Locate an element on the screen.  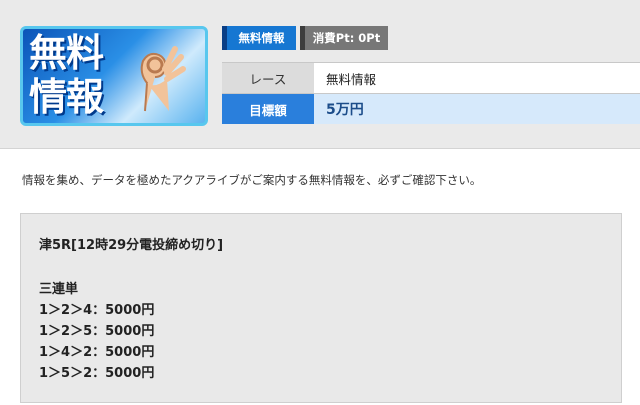
thumbnail-text-line1: 無料 is located at coordinates (66, 53).